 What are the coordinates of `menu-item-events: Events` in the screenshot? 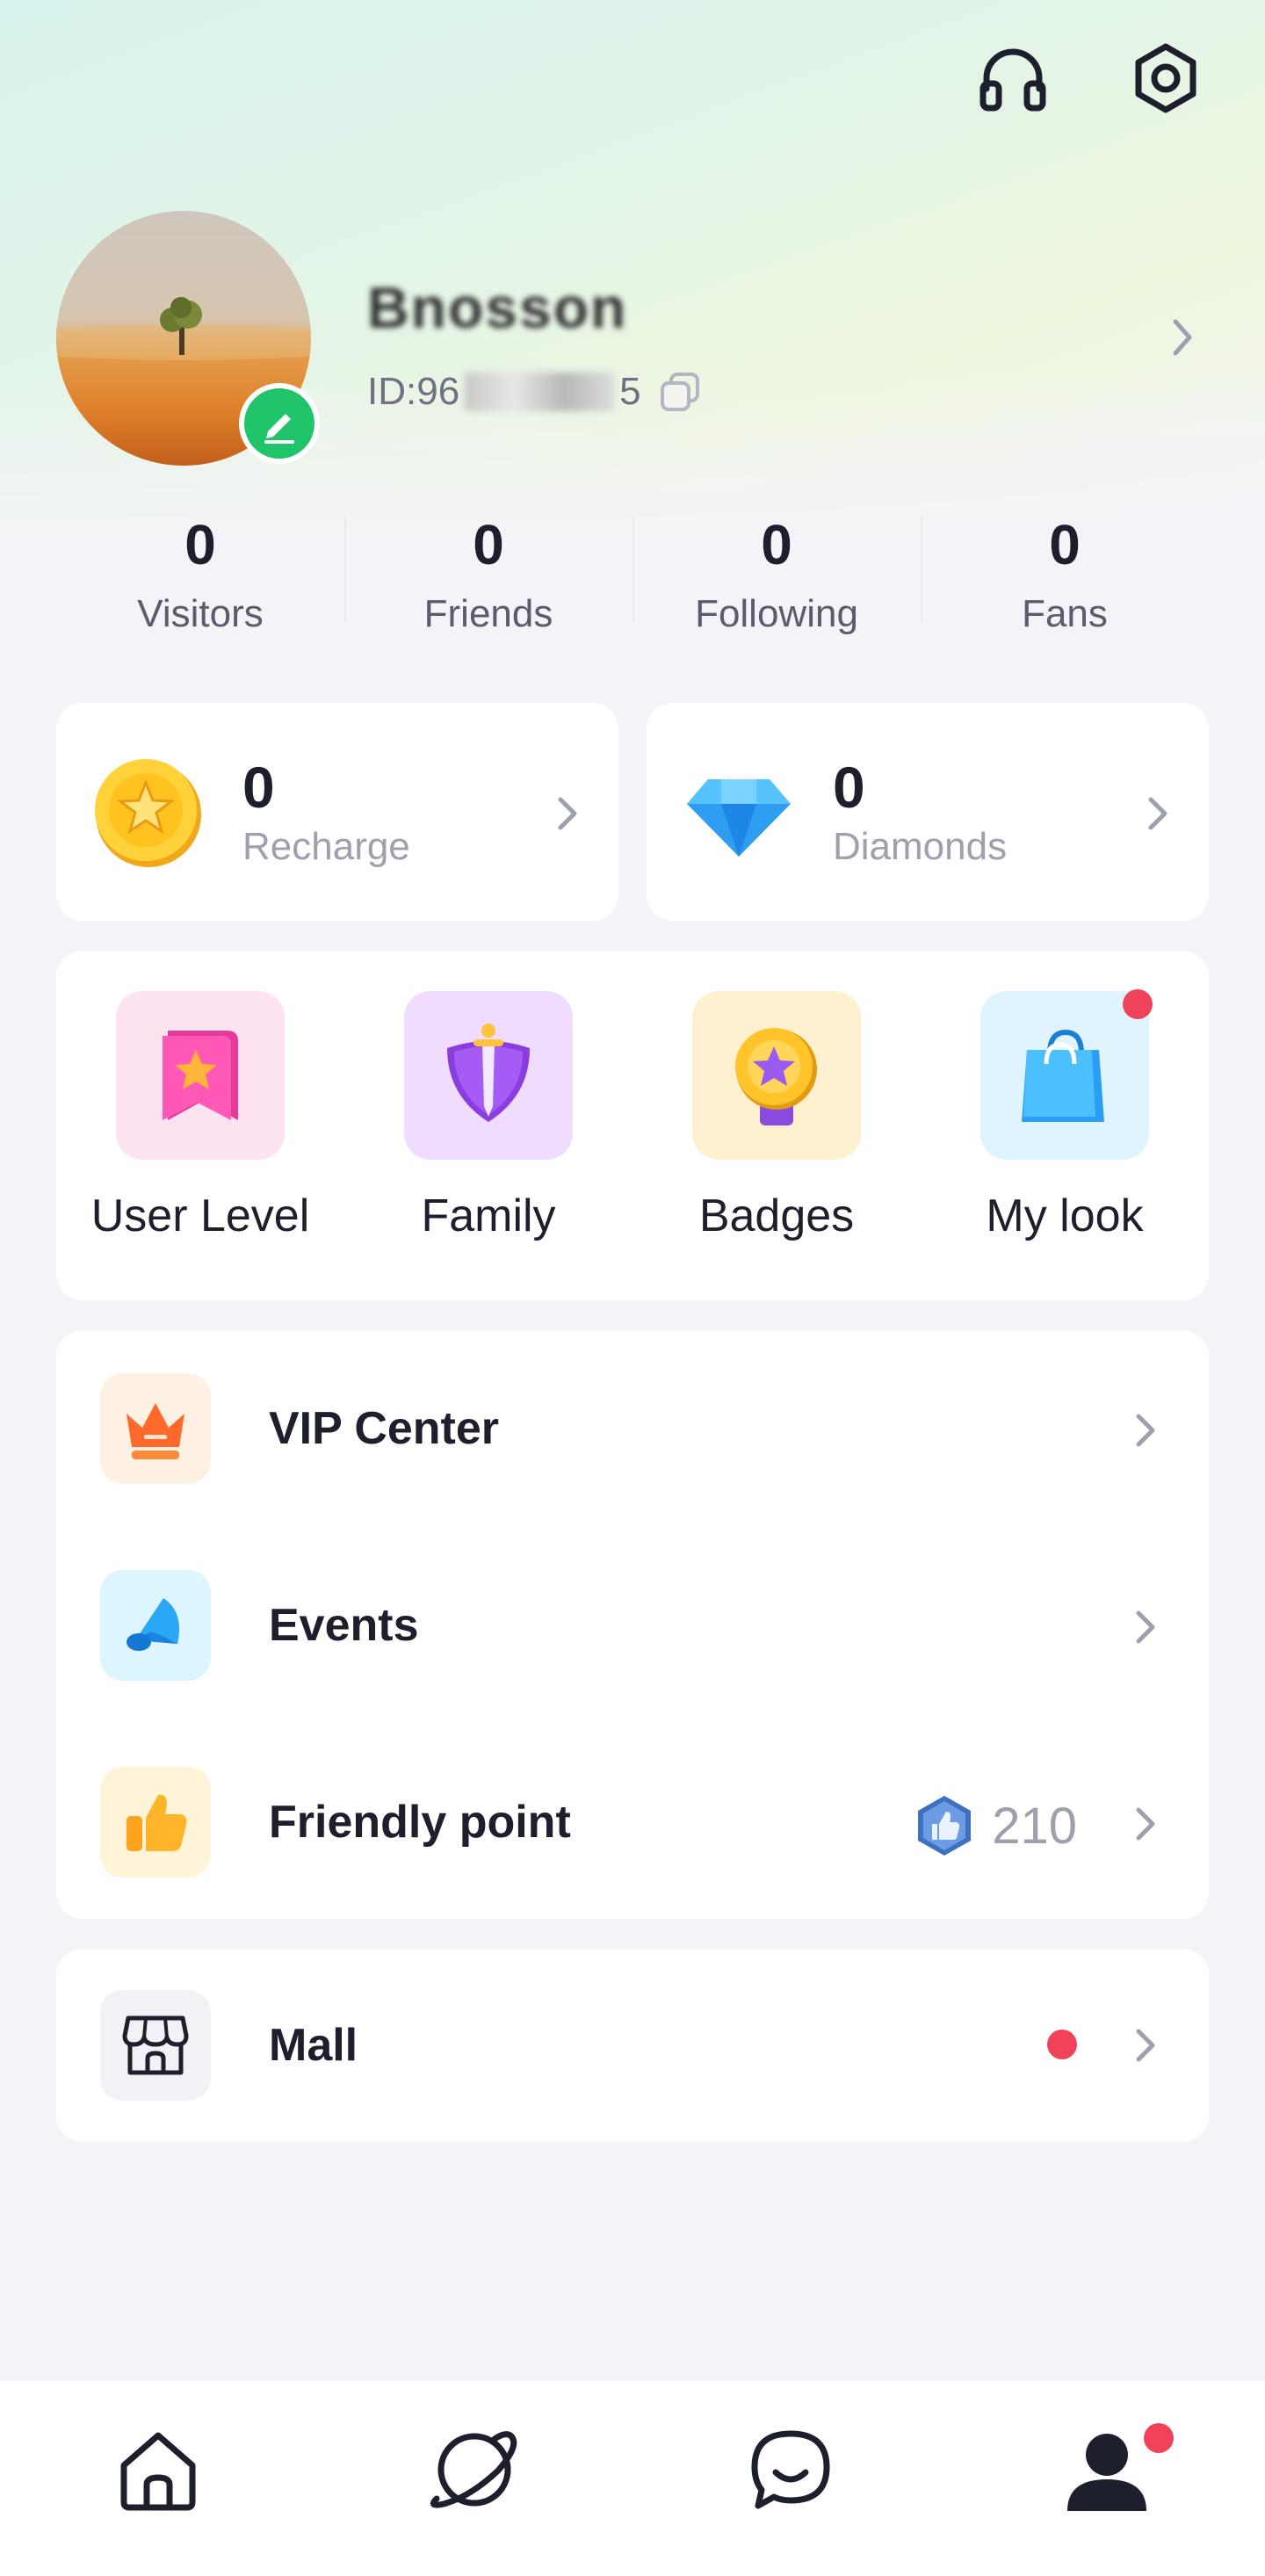 It's located at (632, 1625).